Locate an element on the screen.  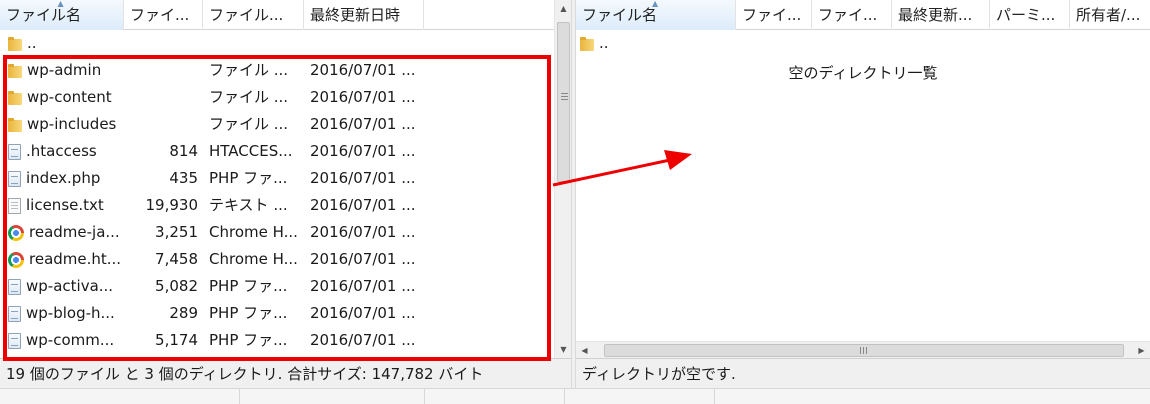
transfer-queue-header is located at coordinates (575, 396).